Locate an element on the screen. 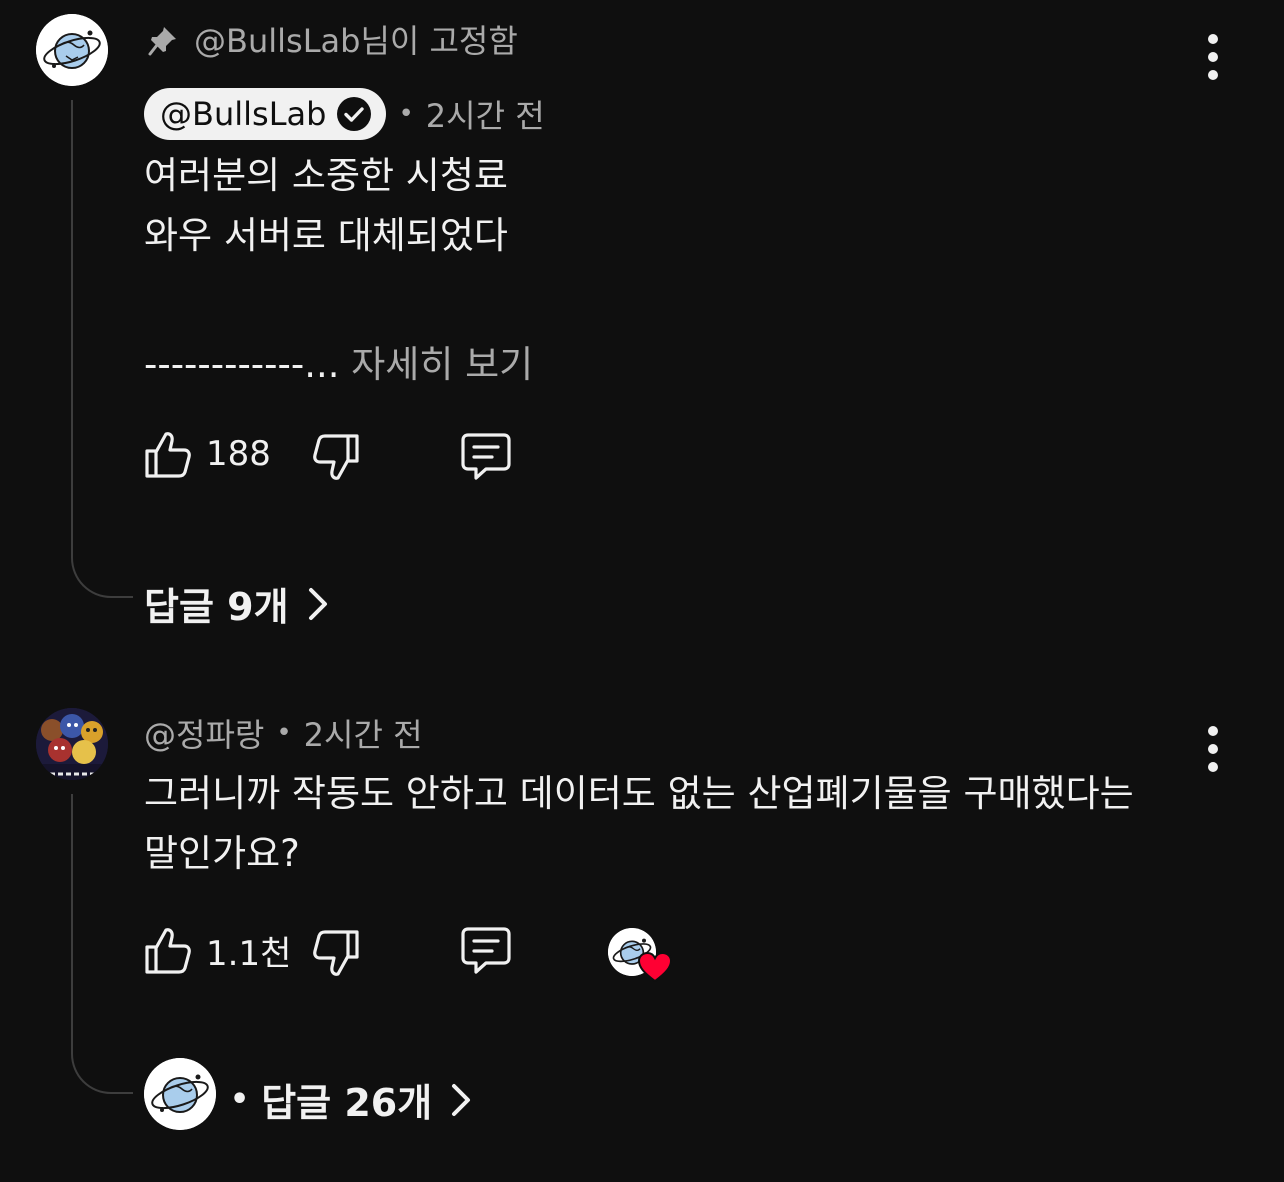 This screenshot has width=1284, height=1182. reply-author-avatar is located at coordinates (180, 1094).